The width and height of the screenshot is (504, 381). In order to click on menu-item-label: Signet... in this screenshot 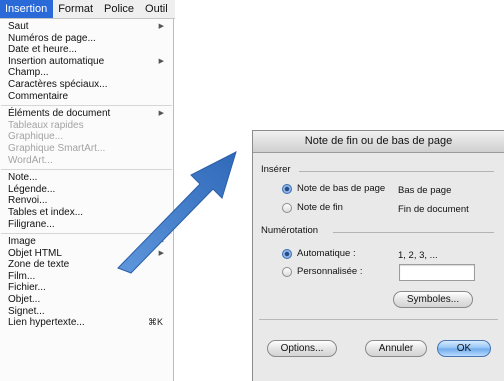, I will do `click(26, 311)`.